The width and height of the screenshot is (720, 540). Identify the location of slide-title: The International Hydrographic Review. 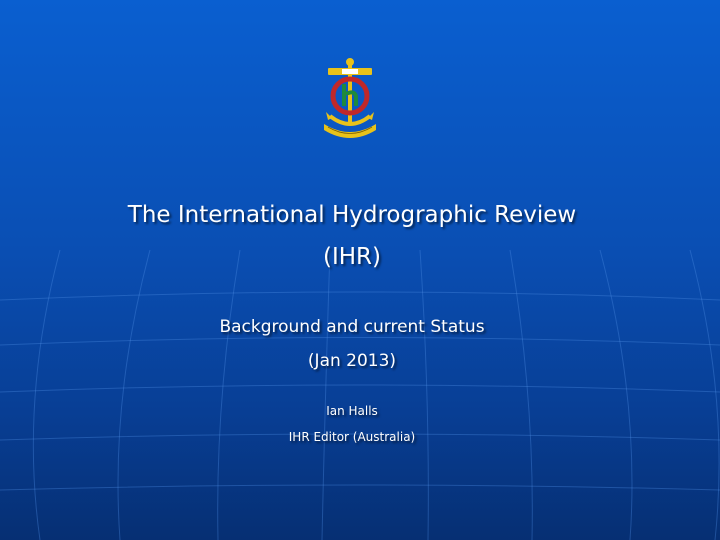
(352, 215).